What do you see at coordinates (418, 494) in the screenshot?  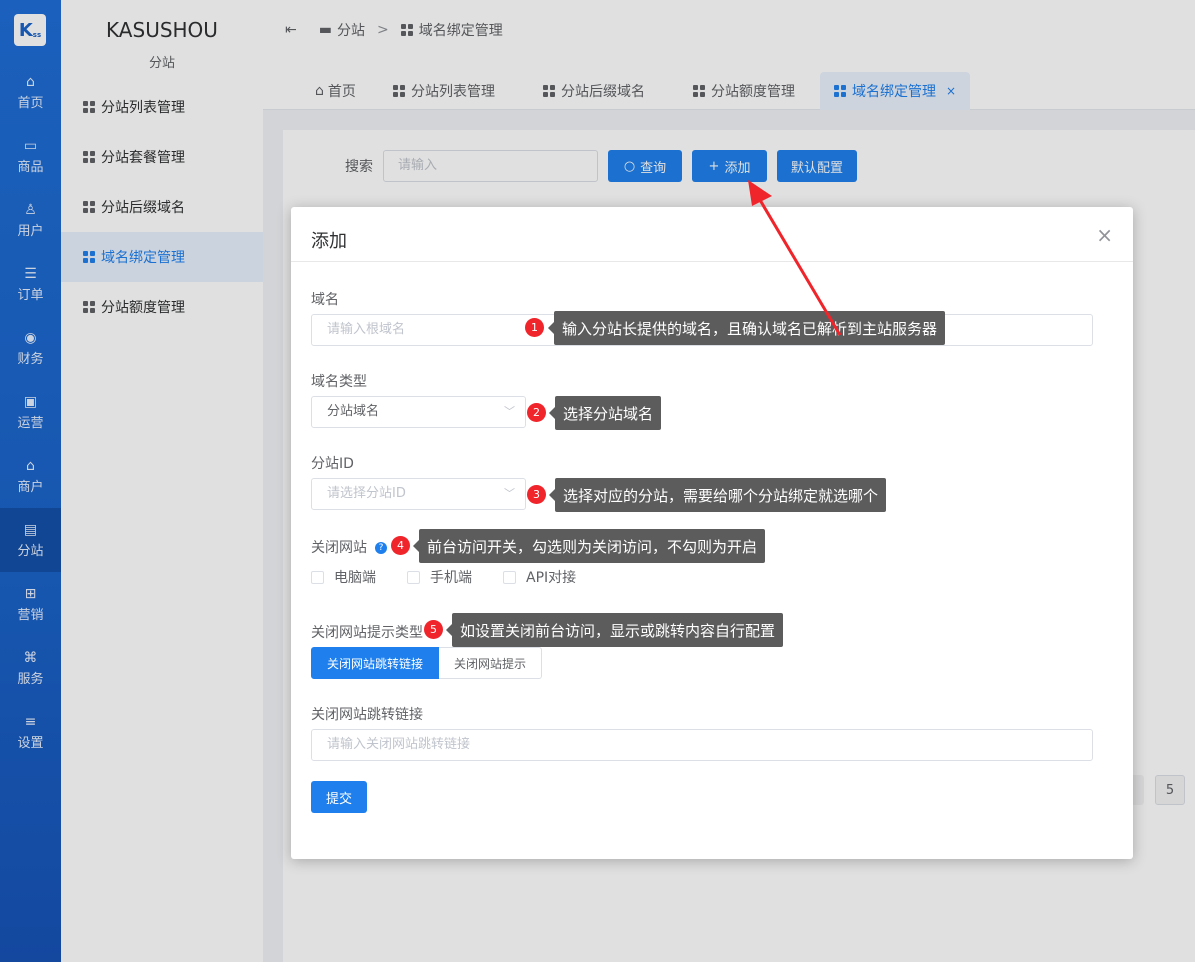 I see `substation-id-select: 请选择分站ID ﹀` at bounding box center [418, 494].